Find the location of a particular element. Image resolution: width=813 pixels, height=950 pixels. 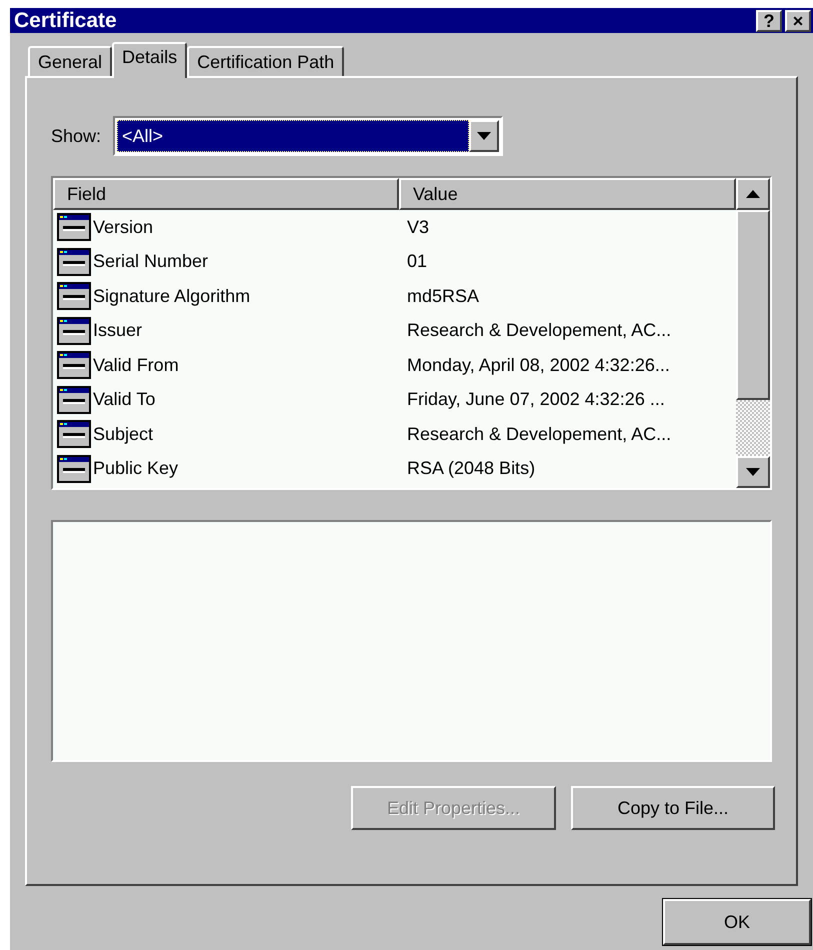

table-cell-text: Valid To is located at coordinates (124, 400).